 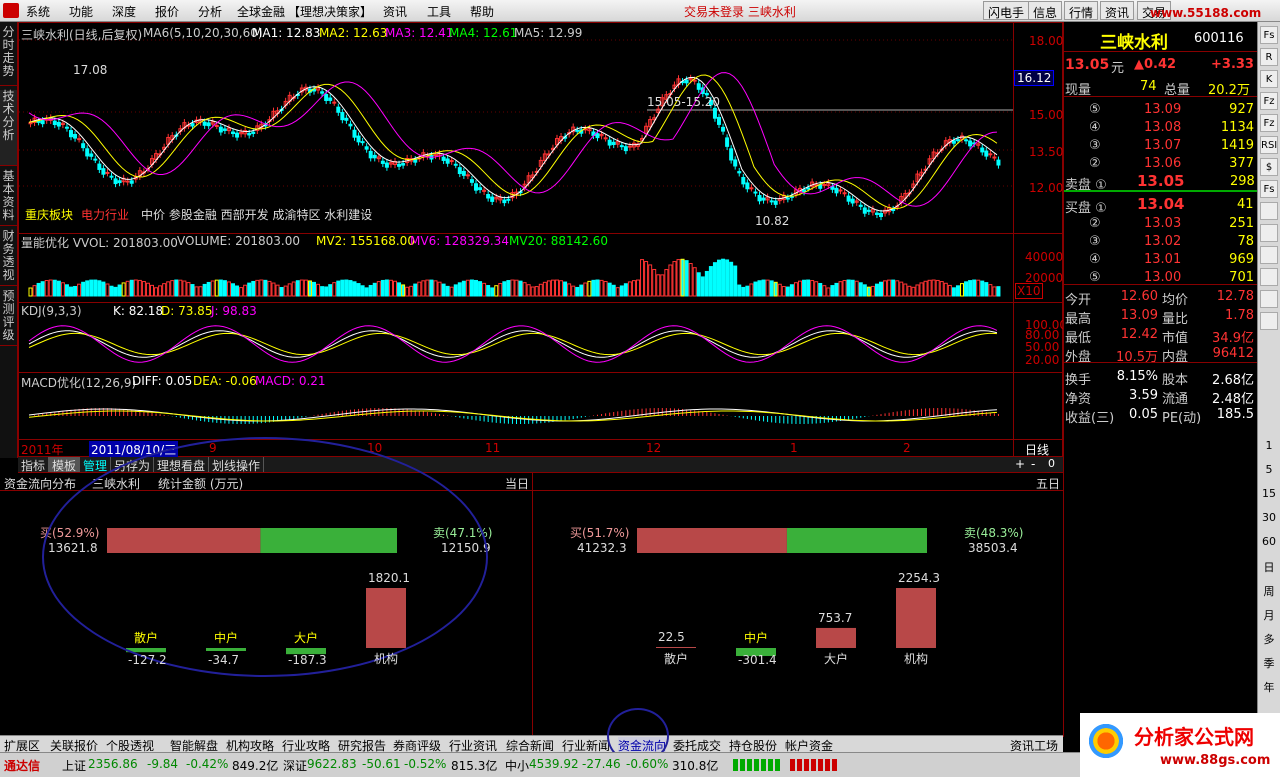 I want to click on tab-fundamentals: 基本资料, so click(x=8, y=198).